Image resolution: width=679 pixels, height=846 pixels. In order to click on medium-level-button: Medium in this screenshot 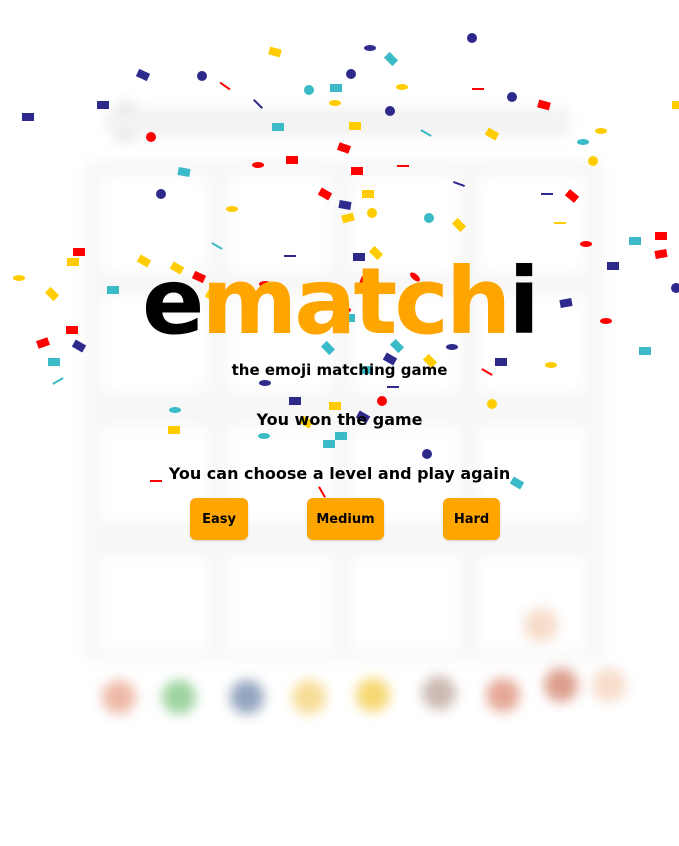, I will do `click(345, 519)`.